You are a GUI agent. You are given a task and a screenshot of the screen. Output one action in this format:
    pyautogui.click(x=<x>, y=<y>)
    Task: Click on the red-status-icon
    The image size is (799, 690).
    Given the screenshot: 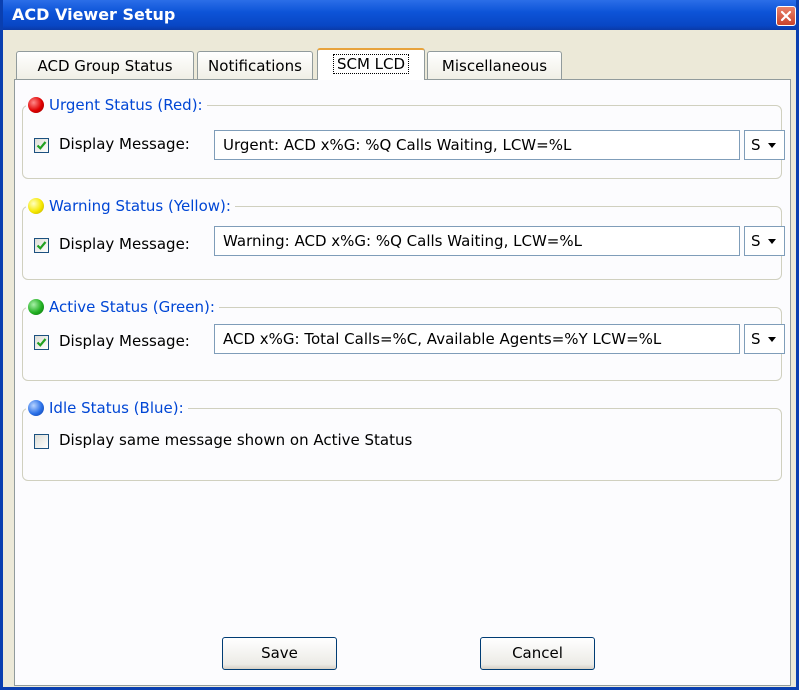 What is the action you would take?
    pyautogui.click(x=36, y=105)
    